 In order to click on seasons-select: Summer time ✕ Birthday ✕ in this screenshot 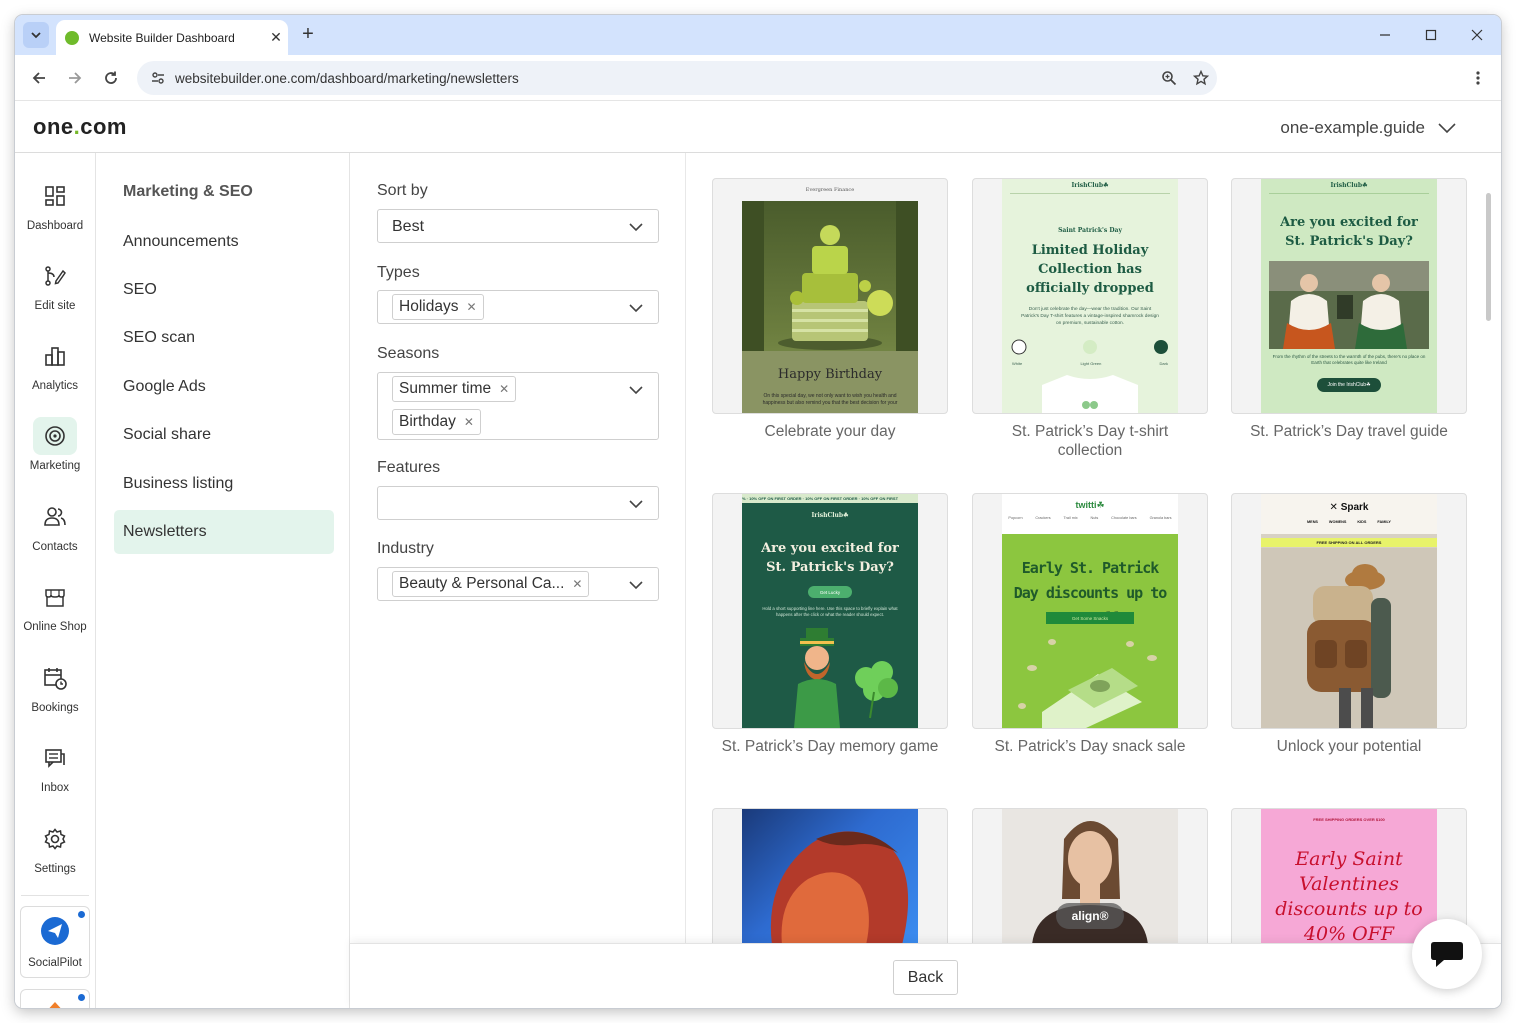, I will do `click(518, 406)`.